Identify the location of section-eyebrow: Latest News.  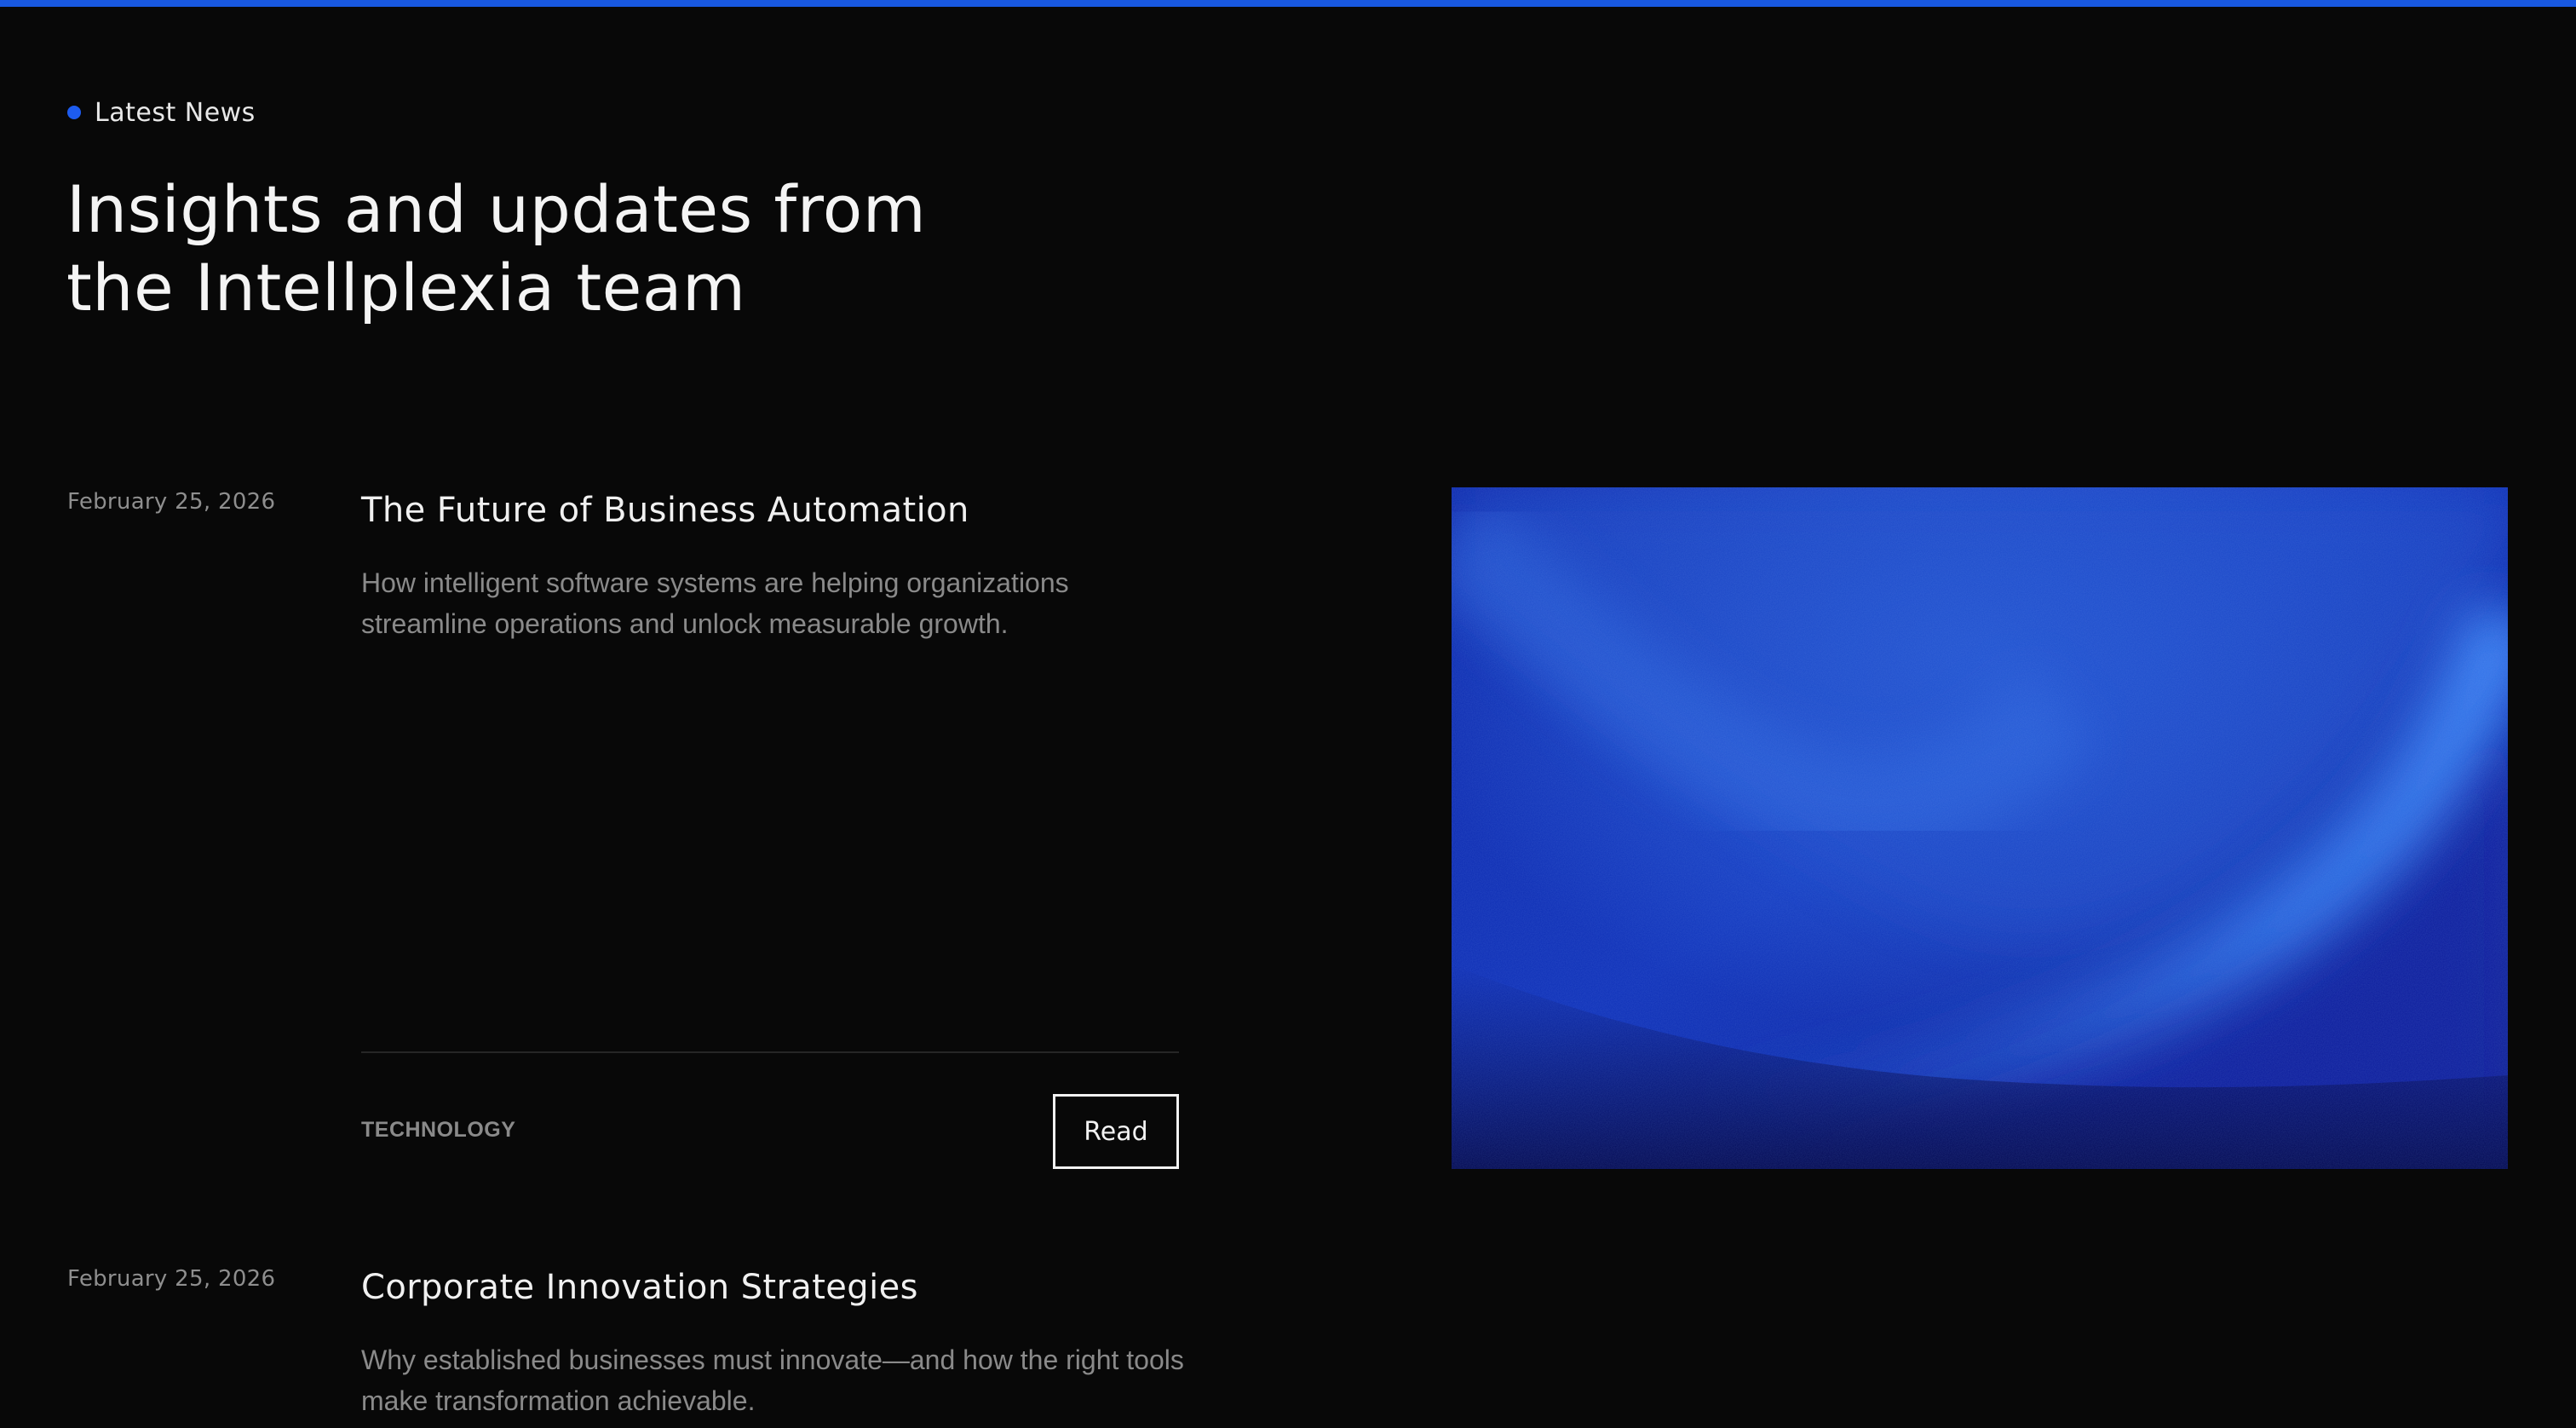
(162, 112).